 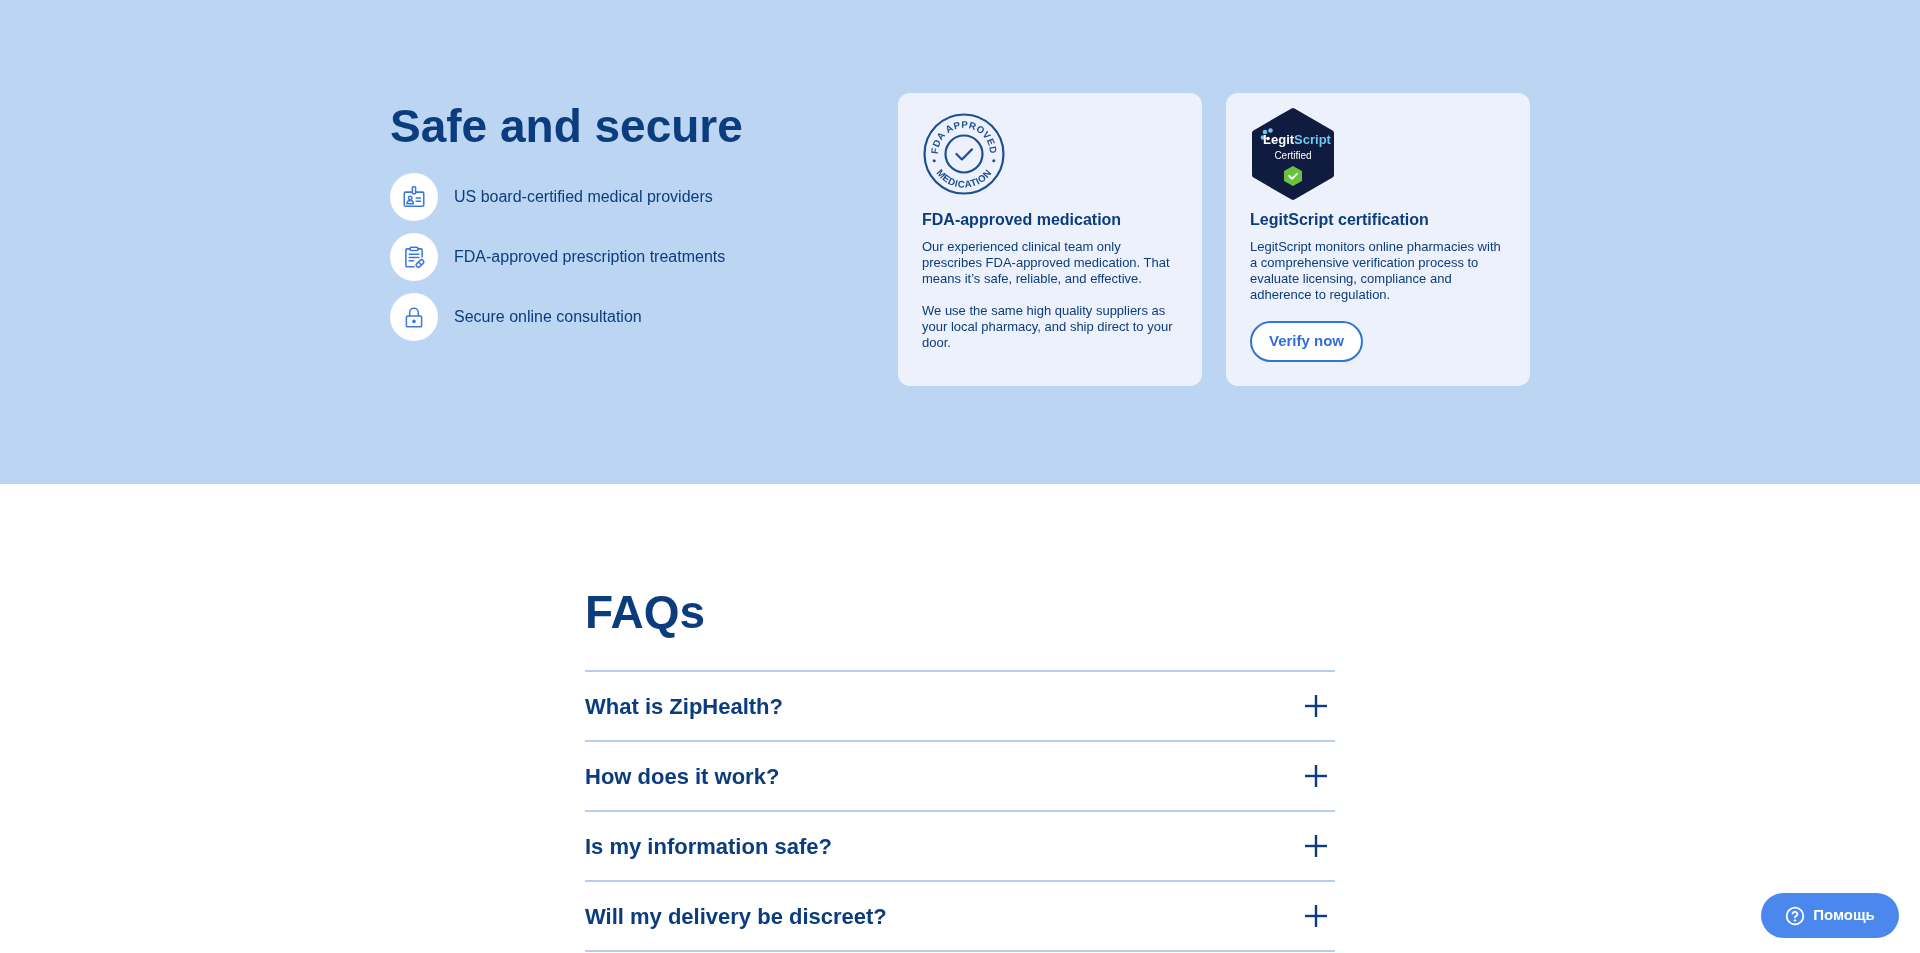 I want to click on help-icon, so click(x=1795, y=915).